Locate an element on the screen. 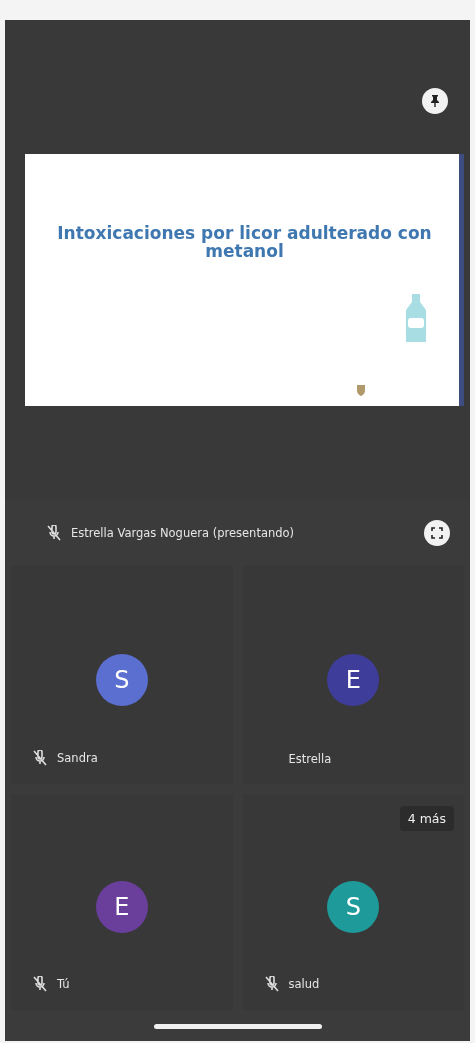 This screenshot has width=475, height=1043. pin-icon is located at coordinates (435, 101).